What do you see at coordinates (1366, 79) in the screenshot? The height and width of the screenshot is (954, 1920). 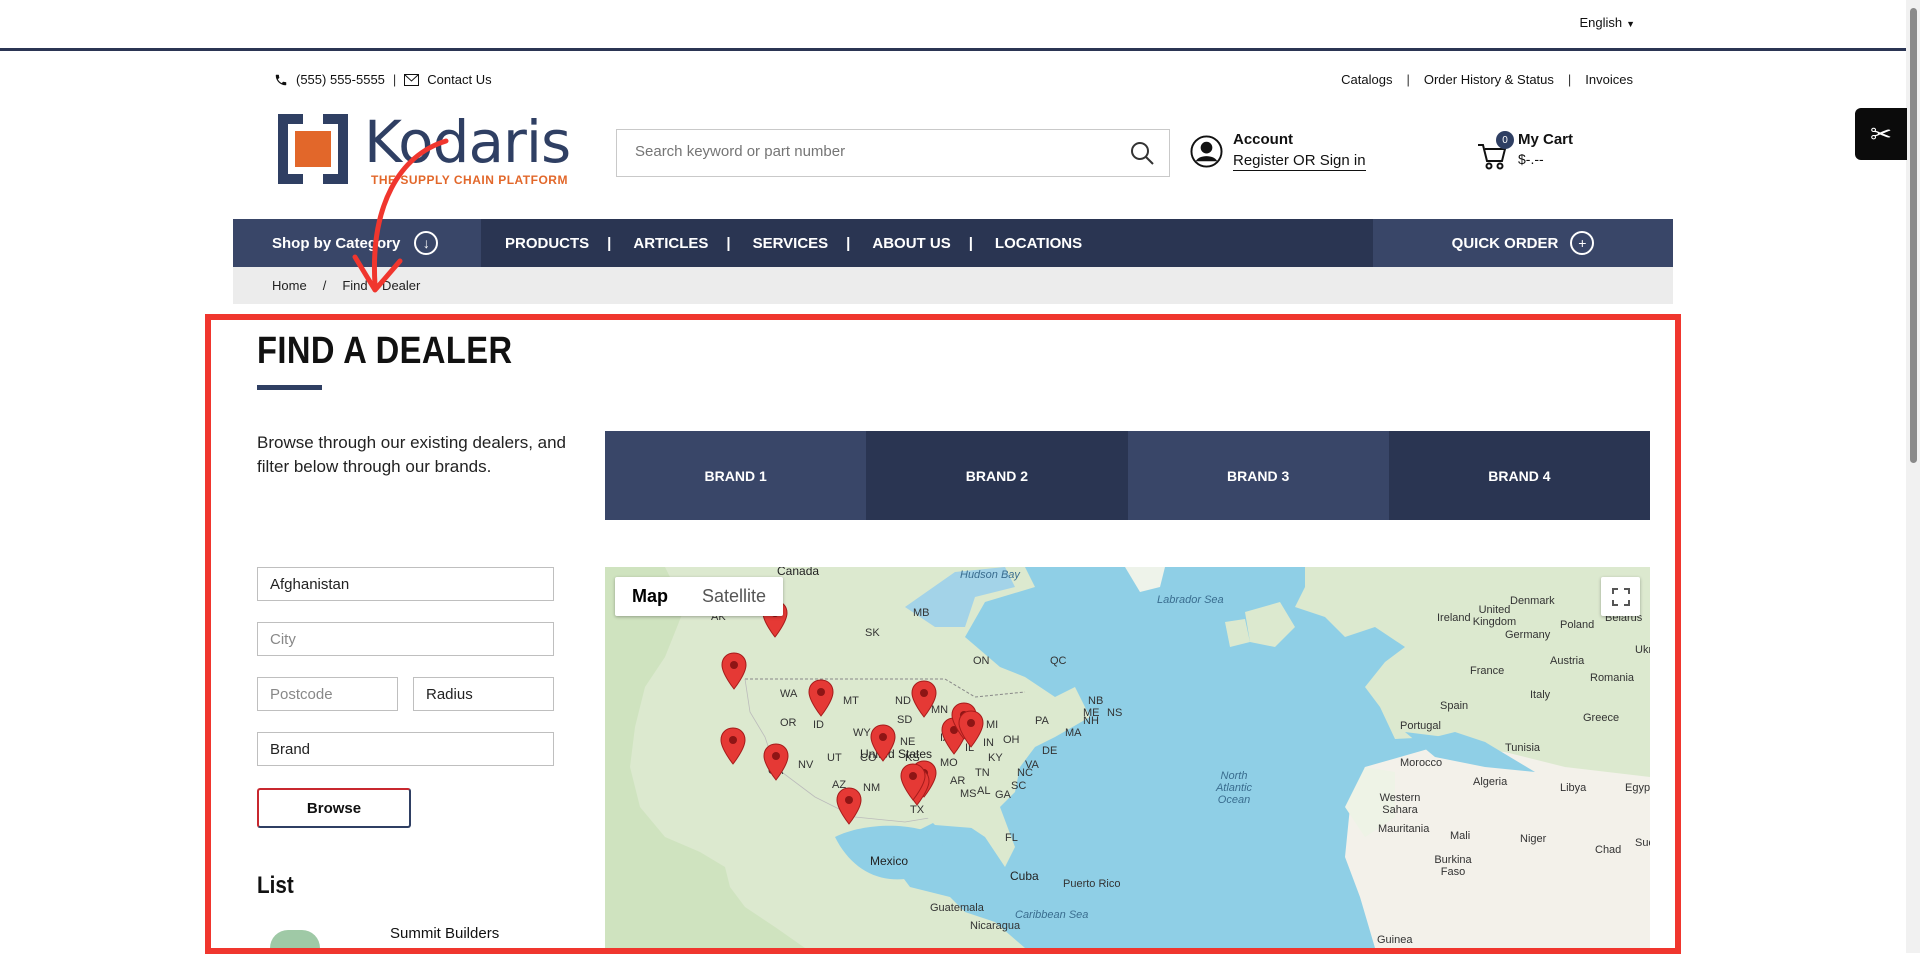 I see `catalogs-link: Catalogs` at bounding box center [1366, 79].